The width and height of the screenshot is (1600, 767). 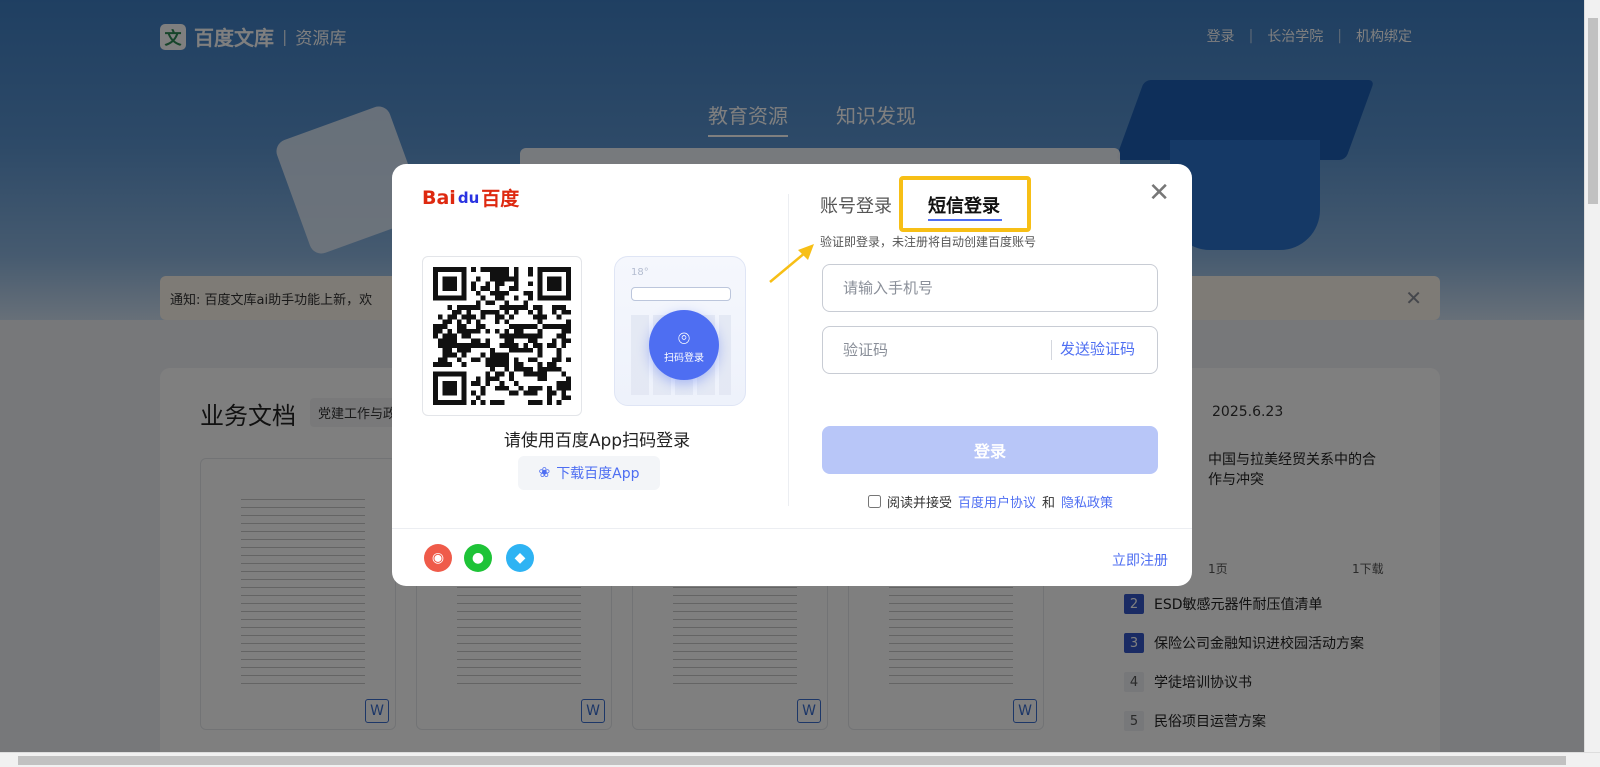 I want to click on agreement-prefix: 阅读并接受, so click(x=920, y=503).